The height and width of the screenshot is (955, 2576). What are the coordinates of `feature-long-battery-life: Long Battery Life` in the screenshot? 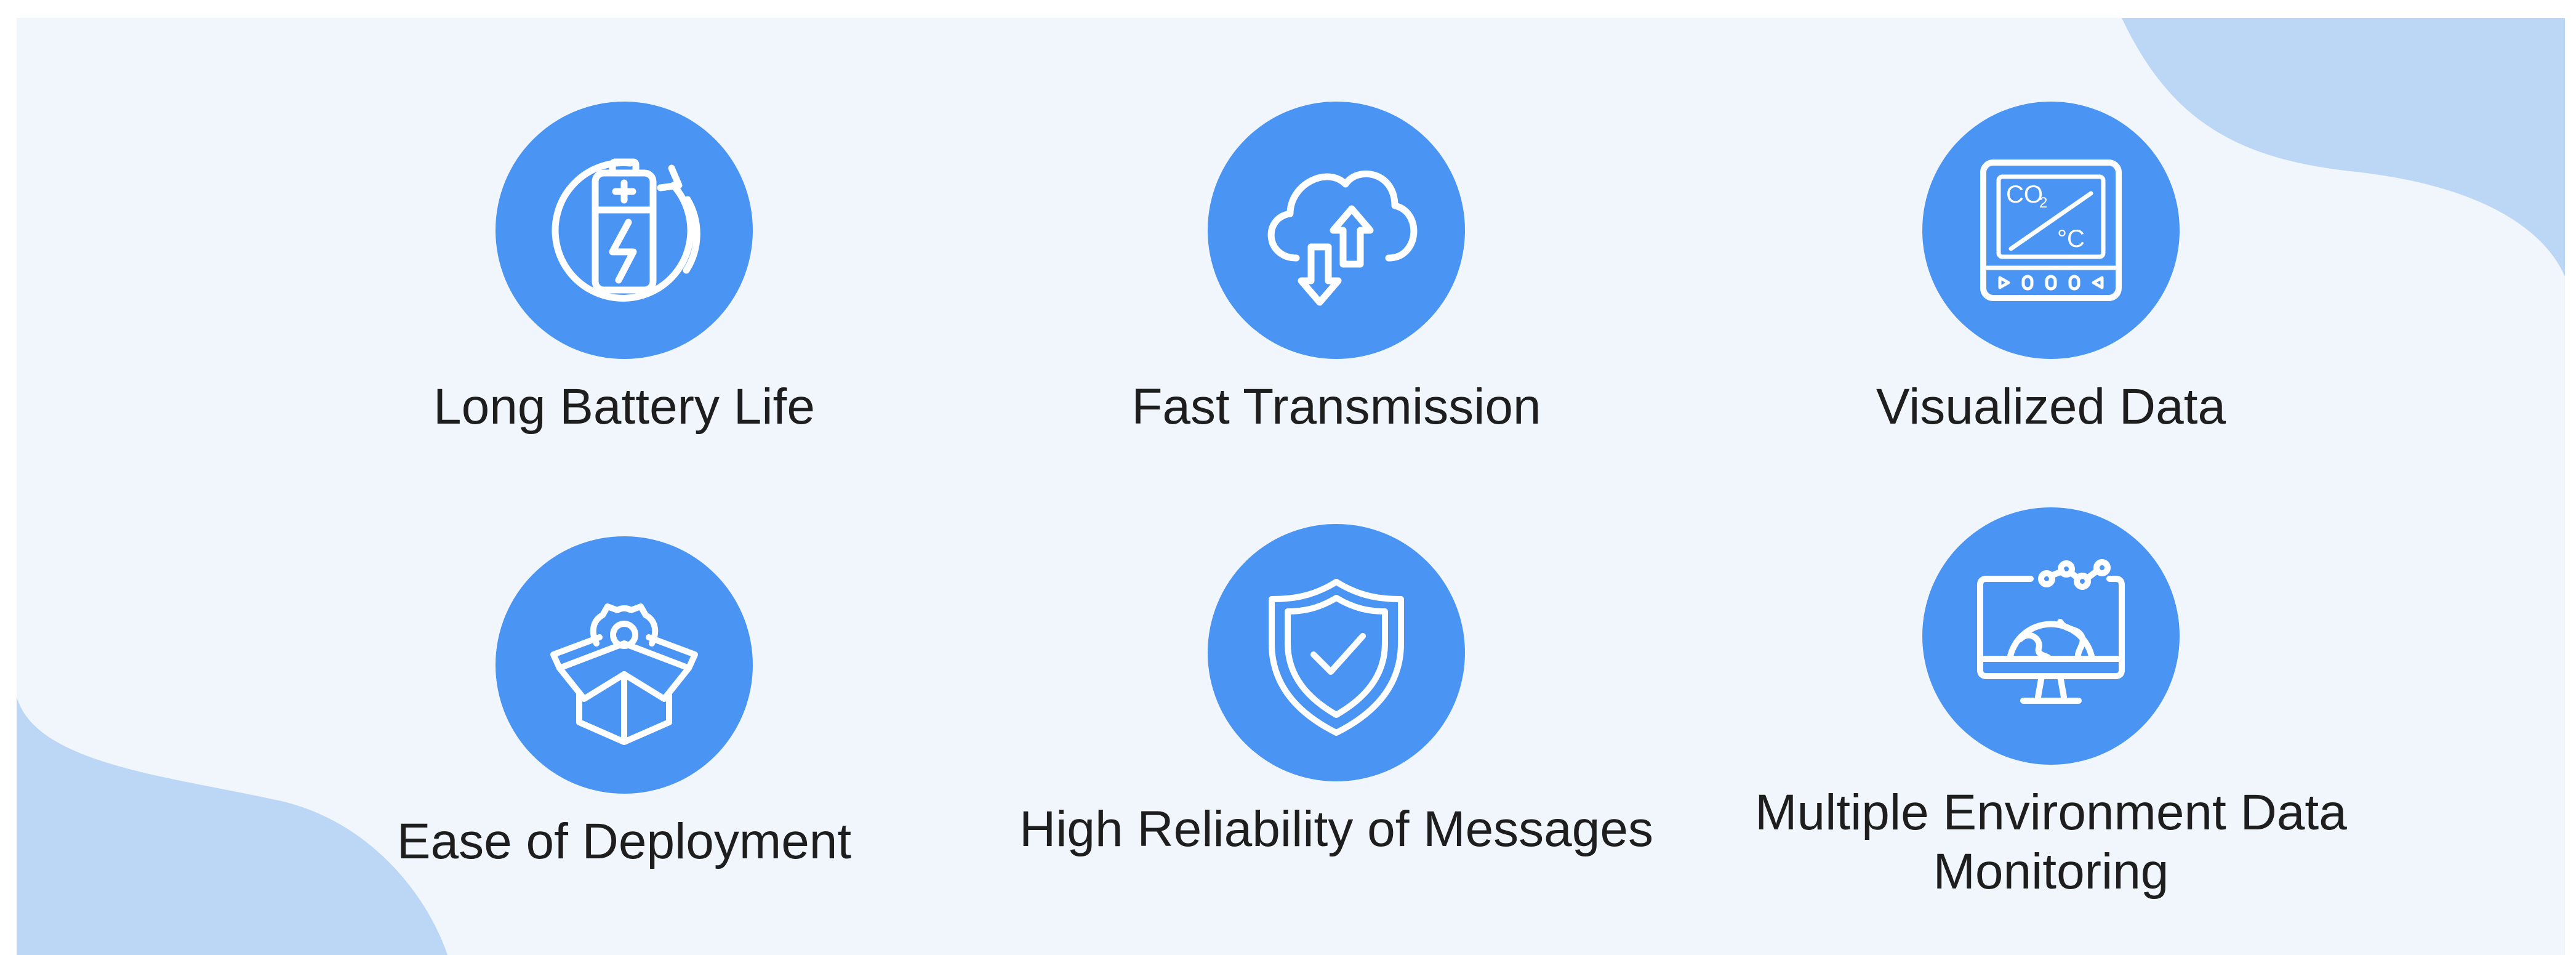 It's located at (624, 269).